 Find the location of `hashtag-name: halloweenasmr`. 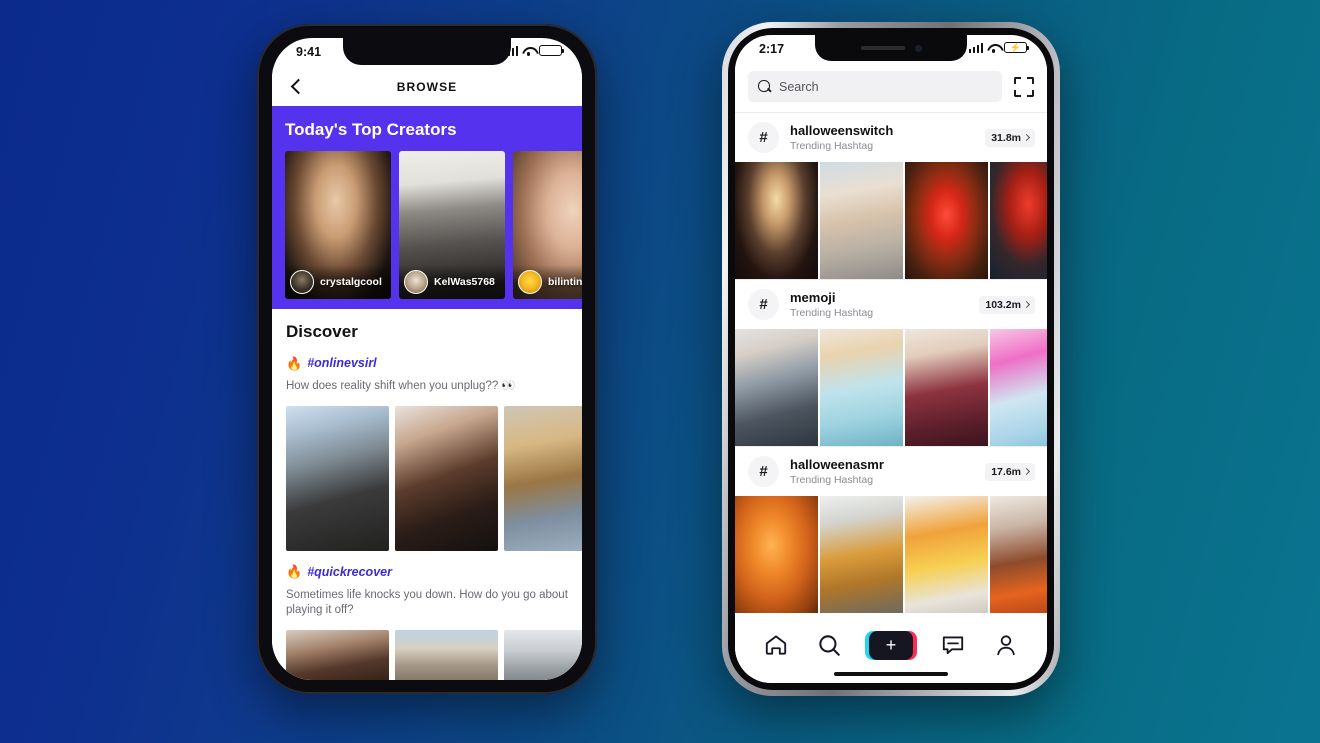

hashtag-name: halloweenasmr is located at coordinates (837, 464).